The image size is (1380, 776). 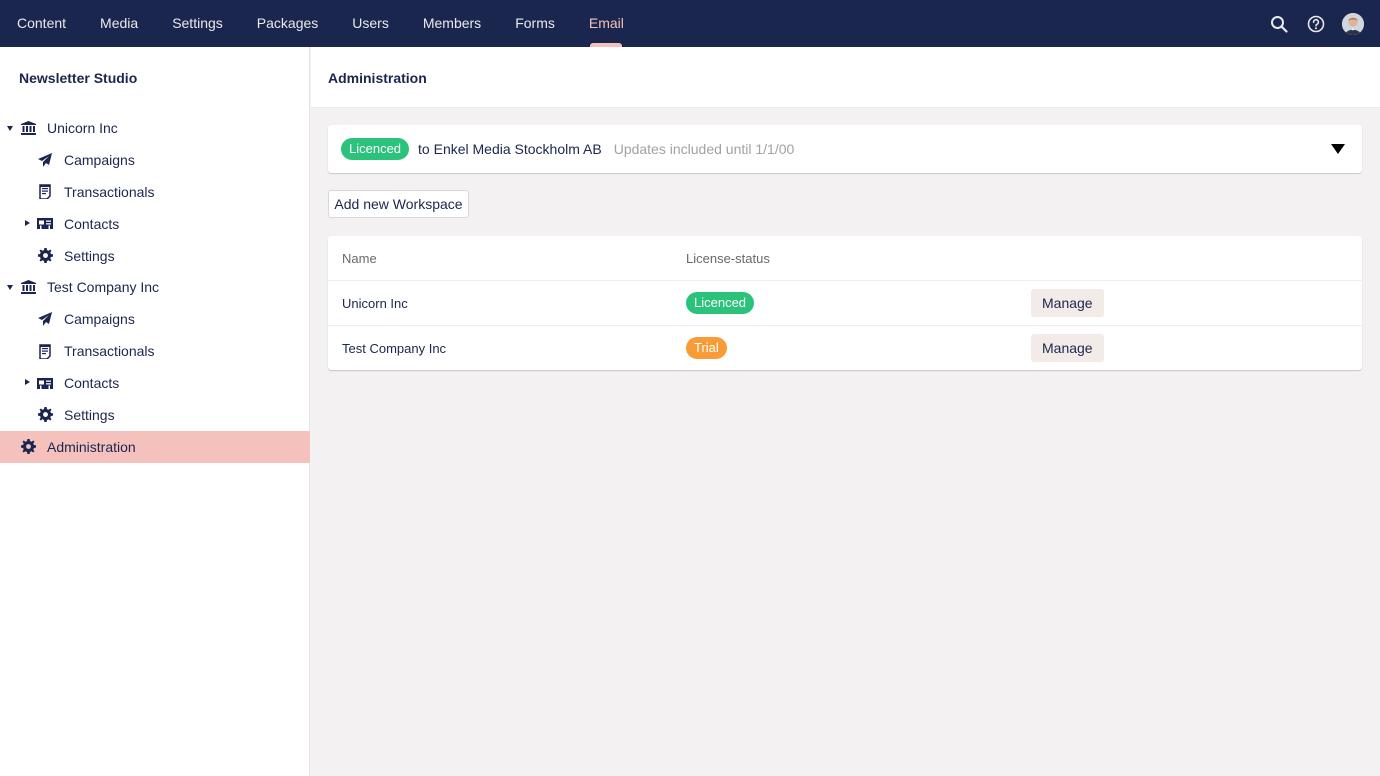 I want to click on status-badge: Licenced, so click(x=720, y=303).